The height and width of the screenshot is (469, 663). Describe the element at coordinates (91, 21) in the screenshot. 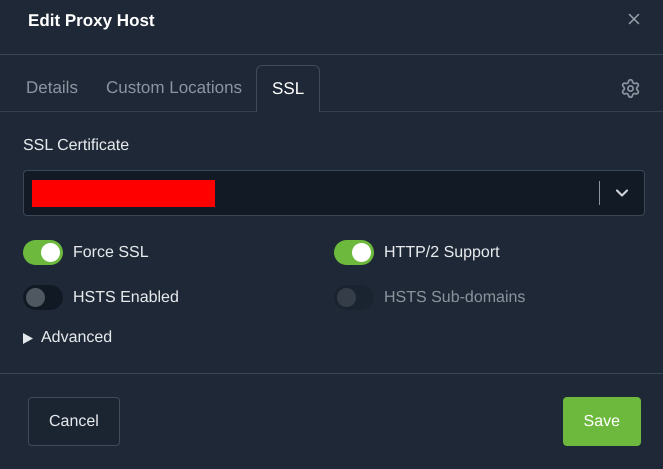

I see `dialog-title: Edit Proxy Host` at that location.